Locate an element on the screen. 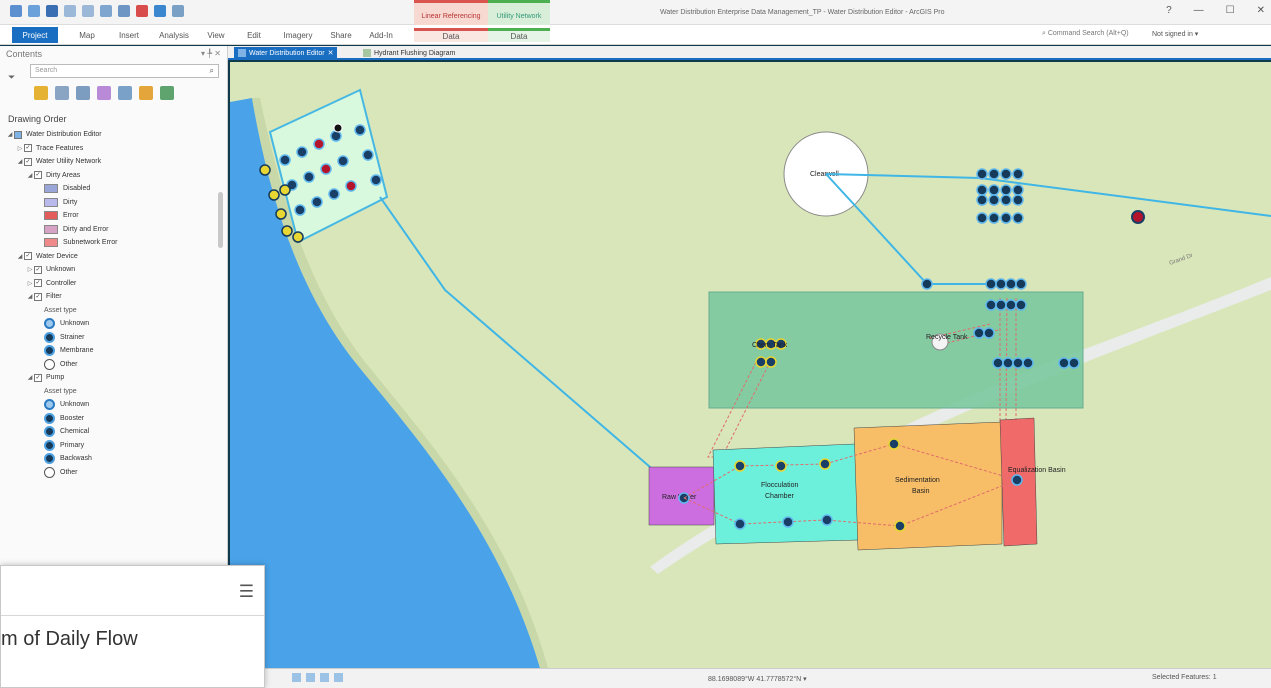 This screenshot has width=1271, height=688. tree-item: ▷ ✓ Unknown is located at coordinates (113, 270).